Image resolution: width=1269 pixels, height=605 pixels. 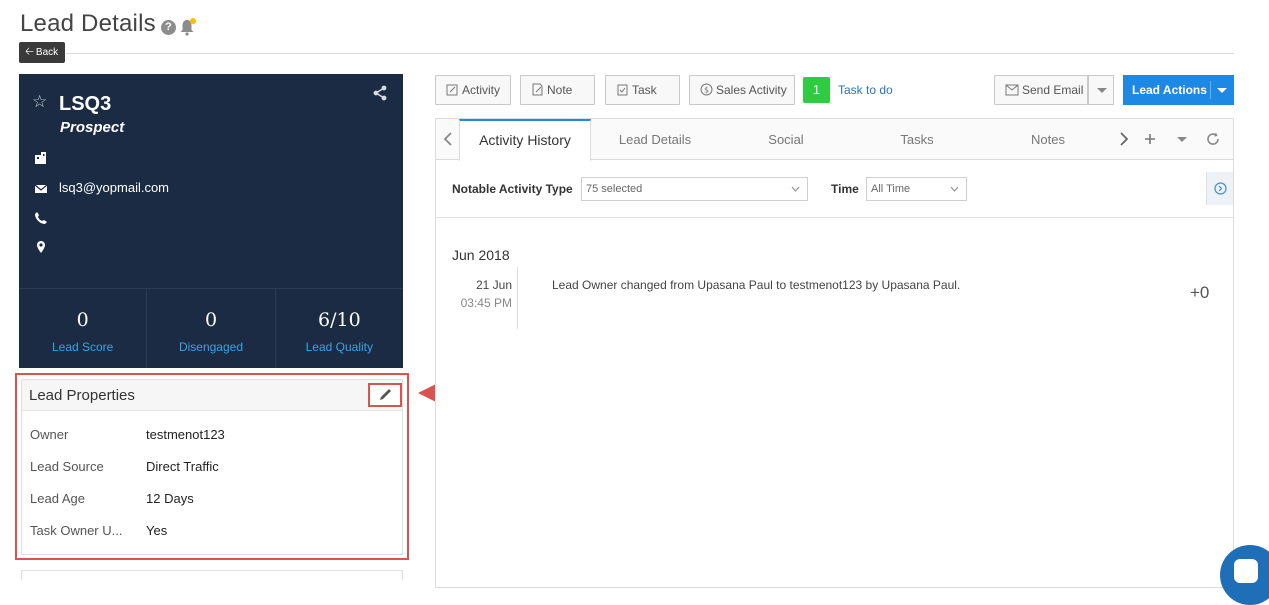 I want to click on circle-arrow-right-icon, so click(x=1220, y=188).